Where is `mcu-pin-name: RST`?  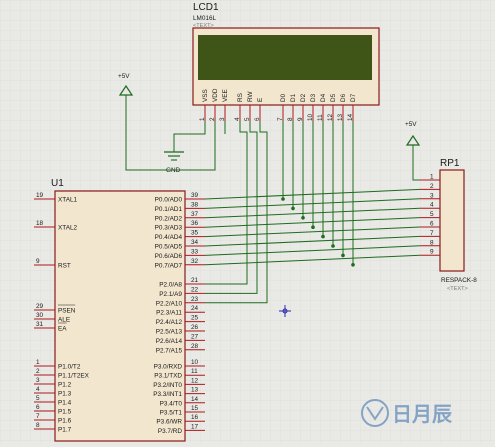 mcu-pin-name: RST is located at coordinates (64, 266).